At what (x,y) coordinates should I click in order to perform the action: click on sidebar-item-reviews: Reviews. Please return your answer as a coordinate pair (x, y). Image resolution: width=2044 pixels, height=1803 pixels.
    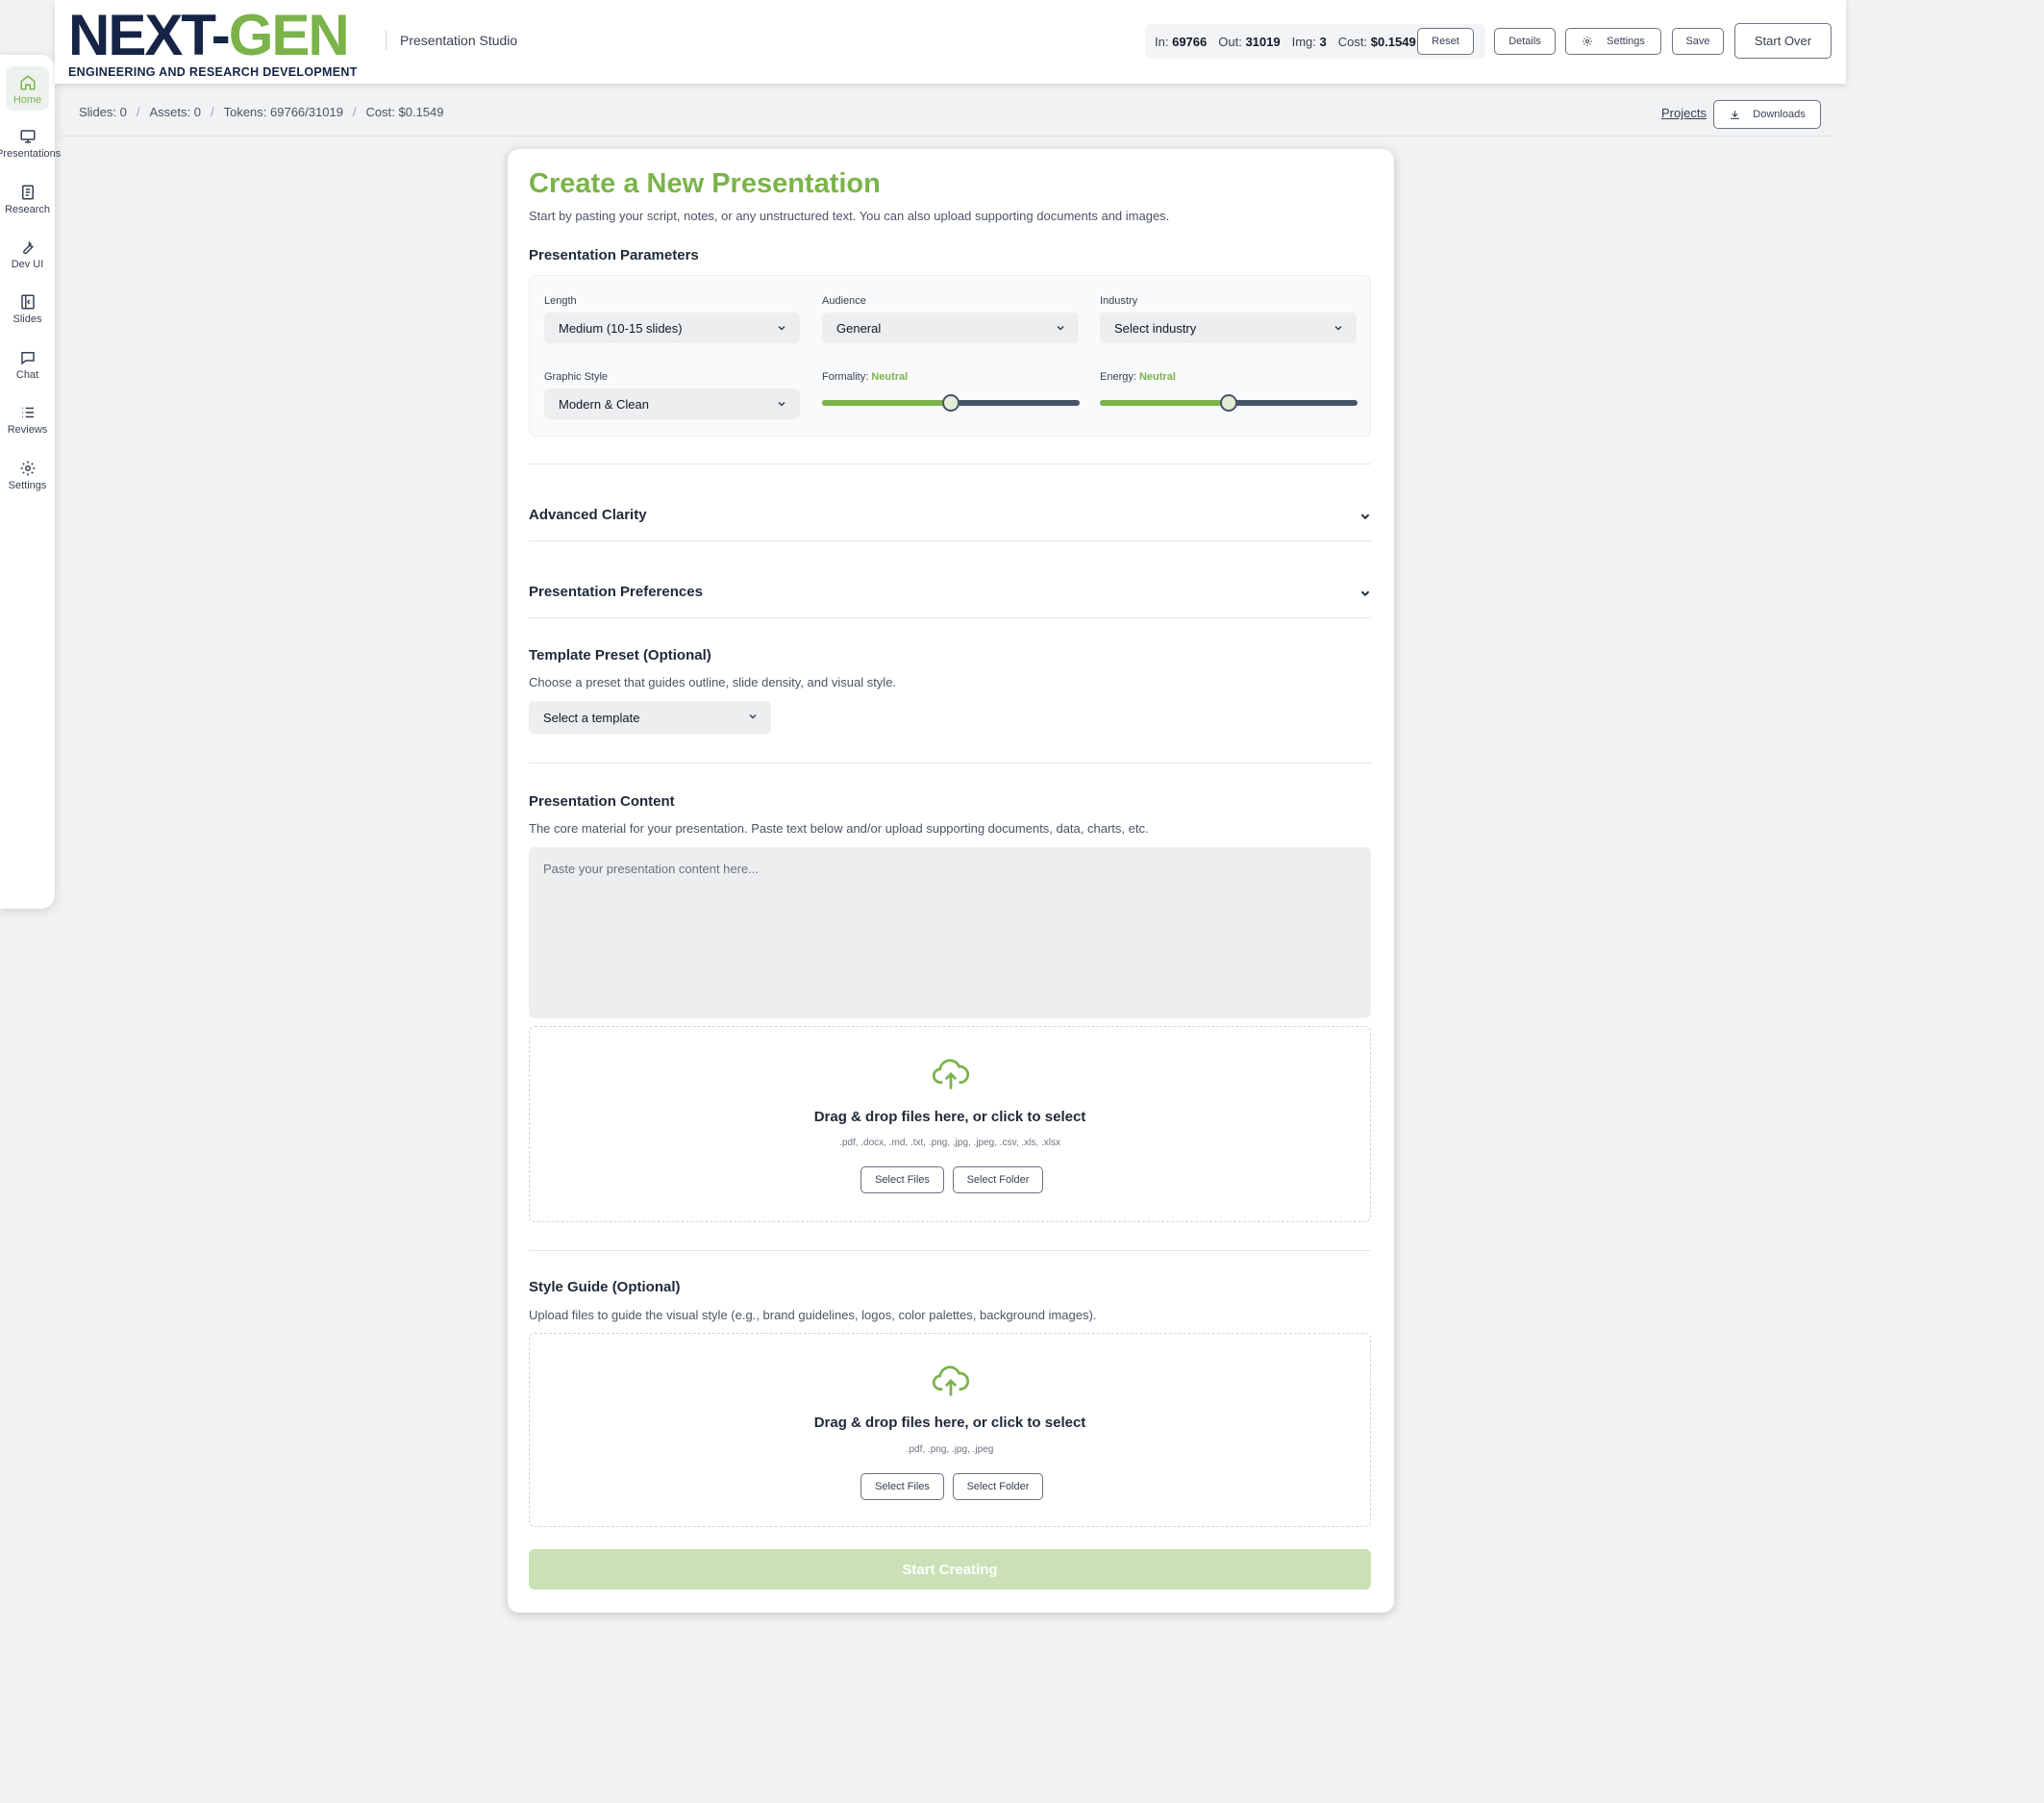
    Looking at the image, I should click on (27, 420).